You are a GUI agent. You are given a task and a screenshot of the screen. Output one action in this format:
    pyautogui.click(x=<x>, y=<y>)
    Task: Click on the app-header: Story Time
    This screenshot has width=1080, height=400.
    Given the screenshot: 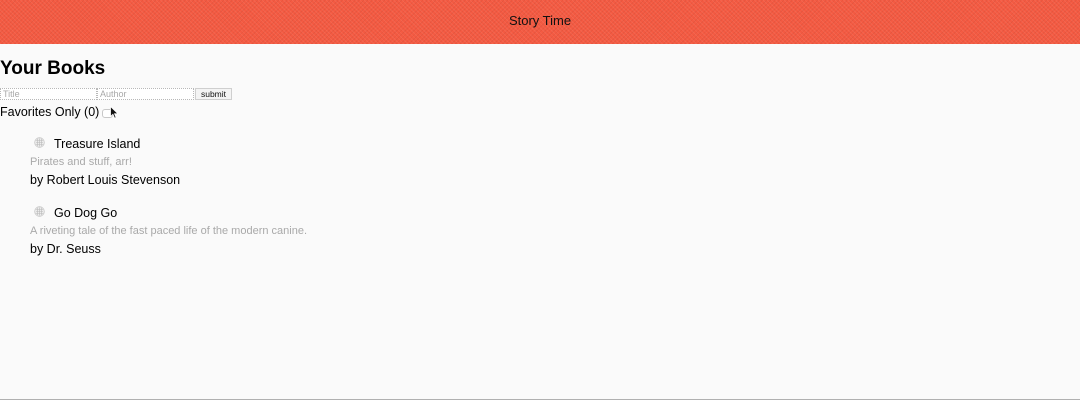 What is the action you would take?
    pyautogui.click(x=540, y=22)
    